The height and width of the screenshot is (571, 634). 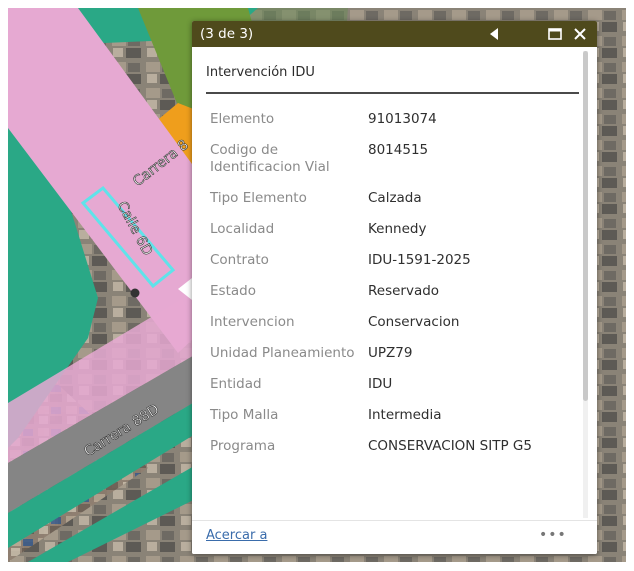 What do you see at coordinates (236, 535) in the screenshot?
I see `zoom-to-link: Acercar a` at bounding box center [236, 535].